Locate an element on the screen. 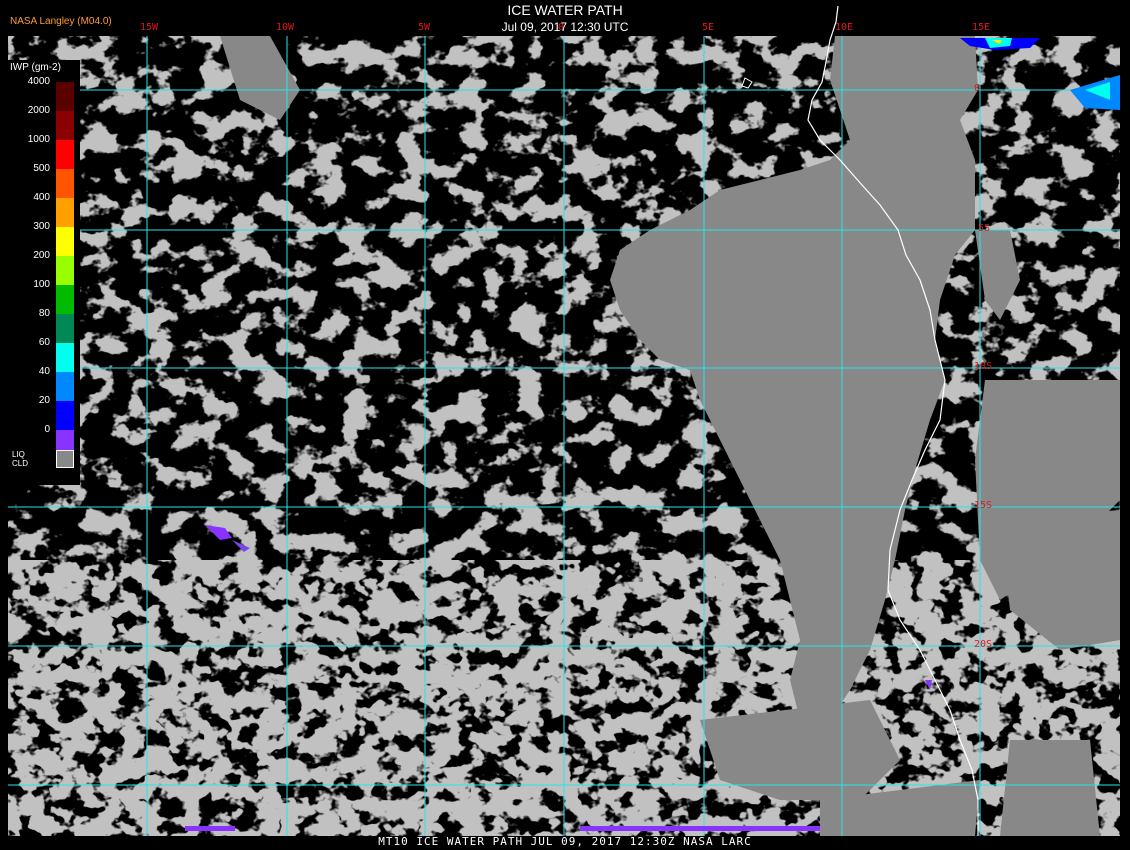  legend-tick-label: 80 is located at coordinates (44, 313).